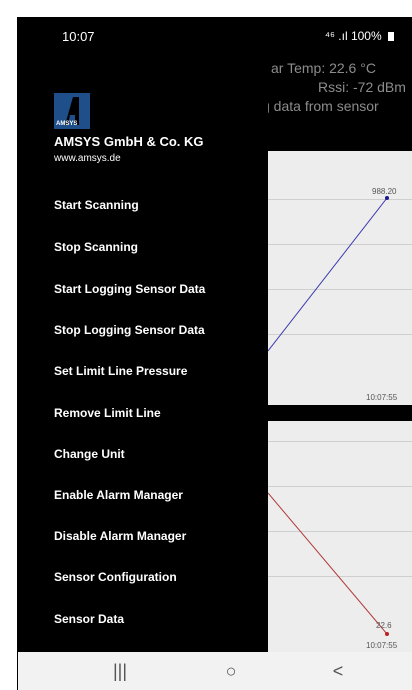 Image resolution: width=412 pixels, height=690 pixels. I want to click on menu-start-logging: Start Logging Sensor Data, so click(154, 289).